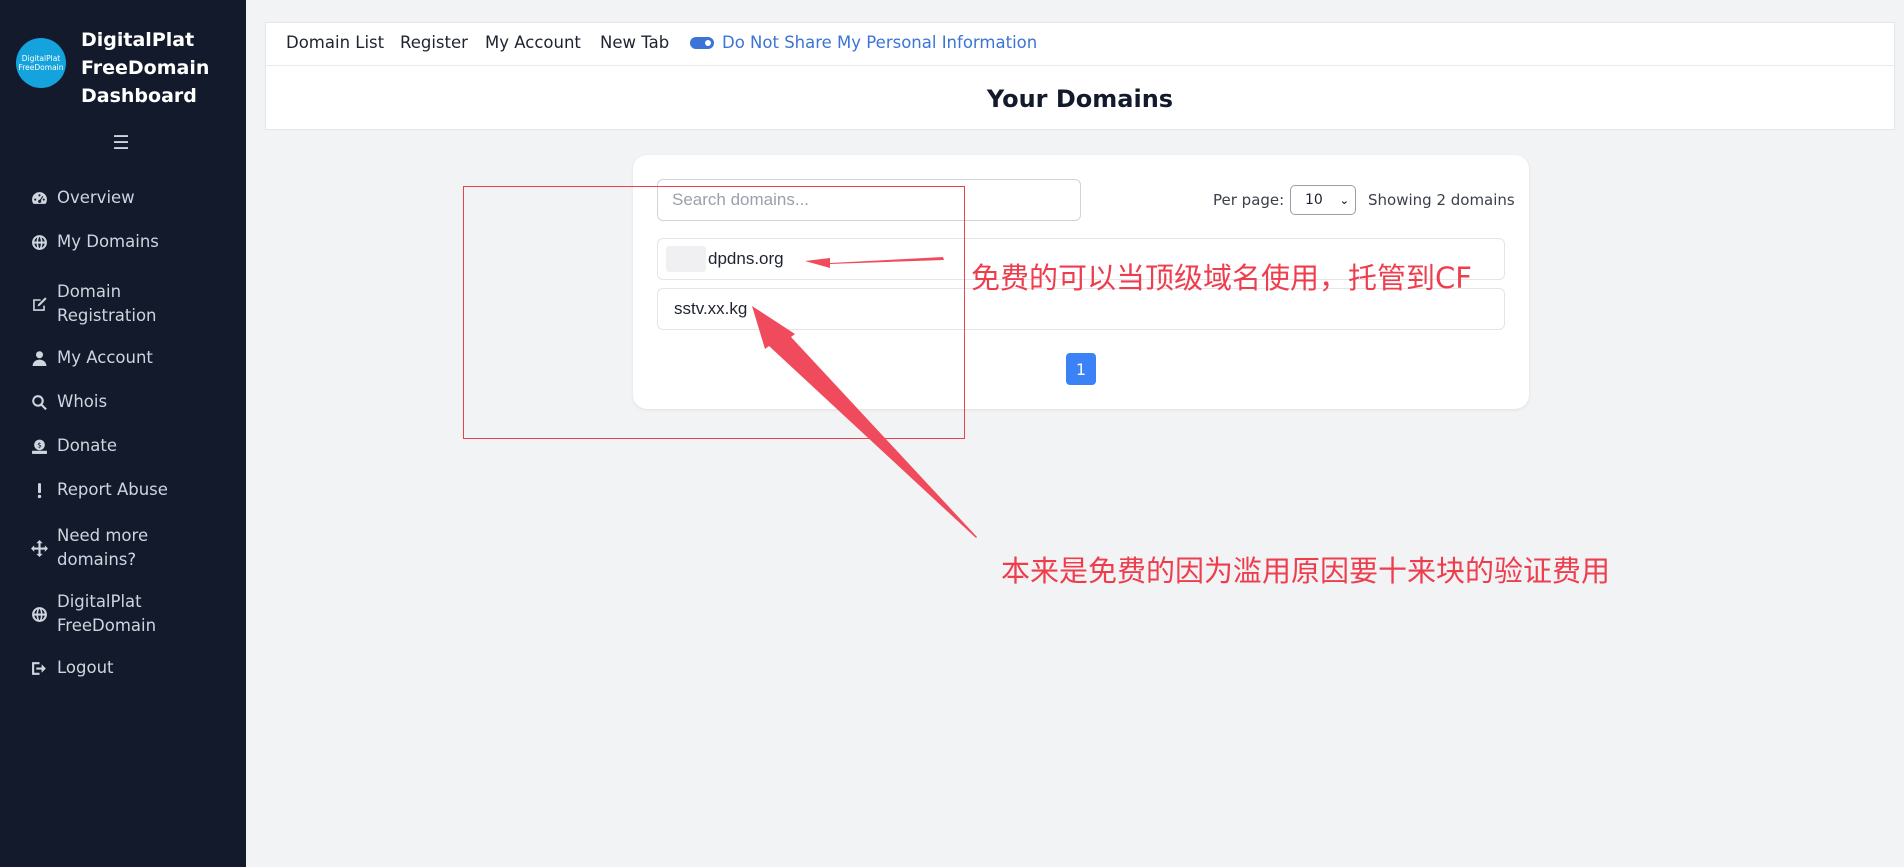  I want to click on logo-text-line2: FreeDomain, so click(41, 67).